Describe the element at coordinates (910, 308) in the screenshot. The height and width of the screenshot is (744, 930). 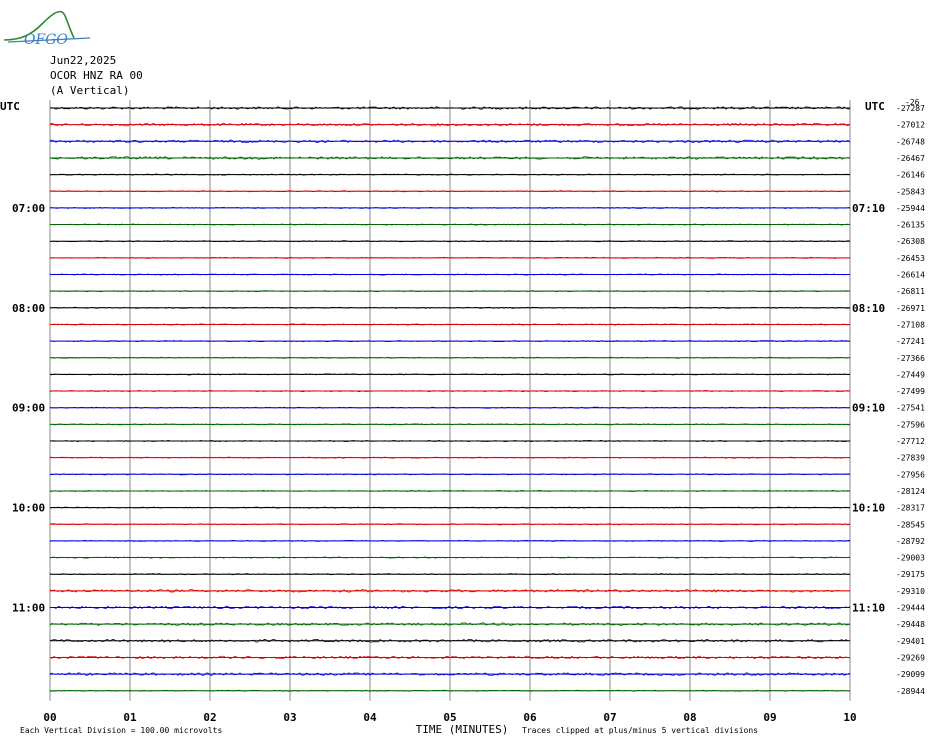
I see `trace-offset-label: -26971` at that location.